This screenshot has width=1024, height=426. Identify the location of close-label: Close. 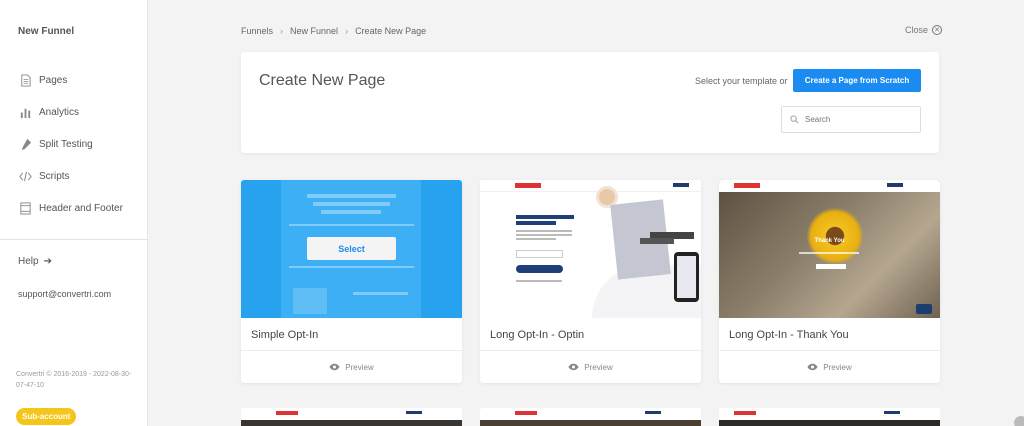
(917, 30).